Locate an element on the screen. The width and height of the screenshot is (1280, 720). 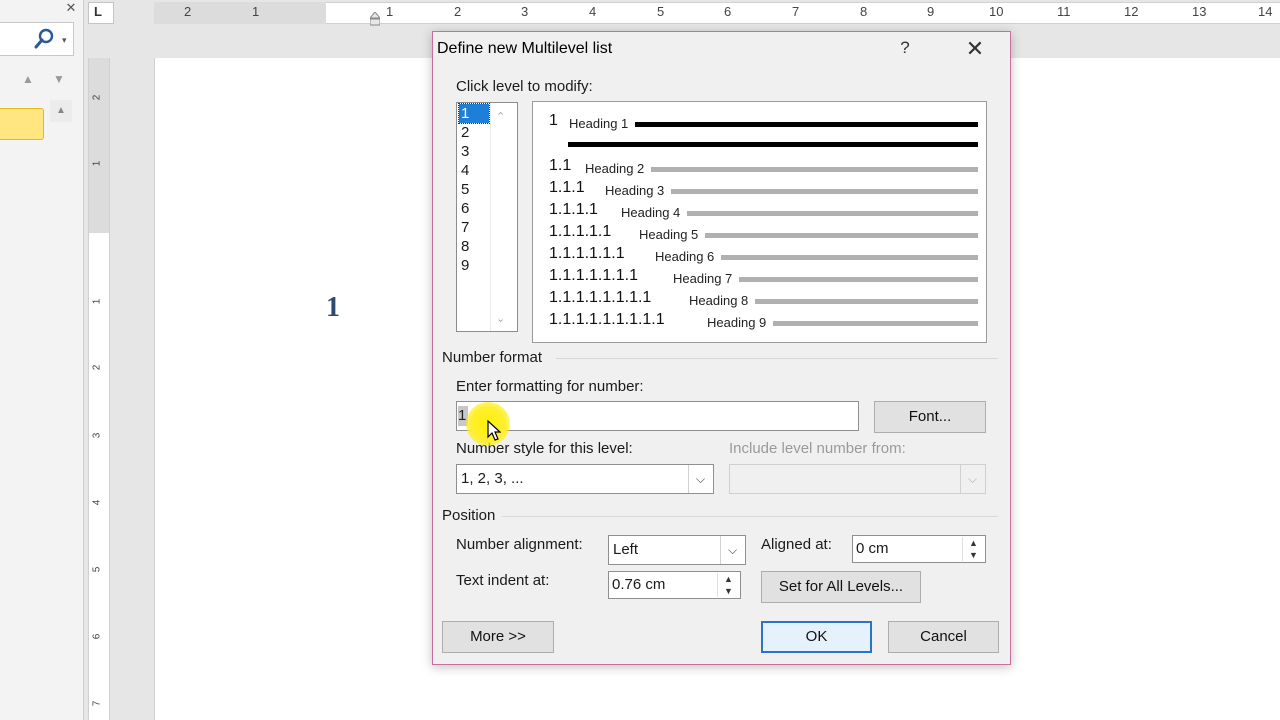
include-level-select is located at coordinates (857, 479).